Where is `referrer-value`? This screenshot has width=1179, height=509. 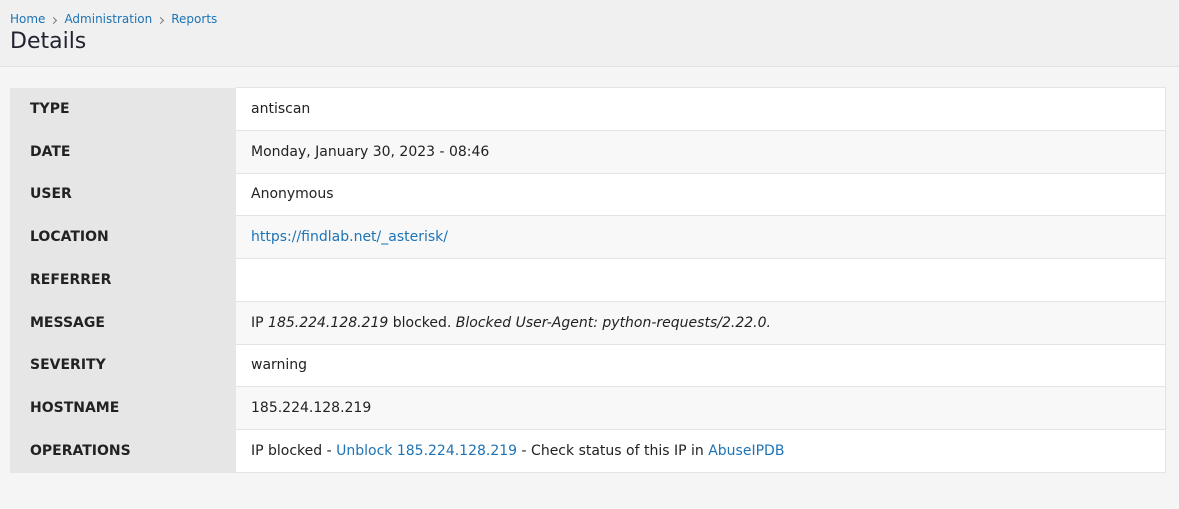 referrer-value is located at coordinates (701, 280).